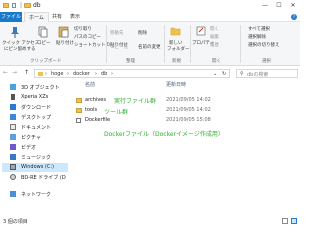 The width and height of the screenshot is (320, 240). What do you see at coordinates (117, 33) in the screenshot?
I see `move-to-button: 移動先` at bounding box center [117, 33].